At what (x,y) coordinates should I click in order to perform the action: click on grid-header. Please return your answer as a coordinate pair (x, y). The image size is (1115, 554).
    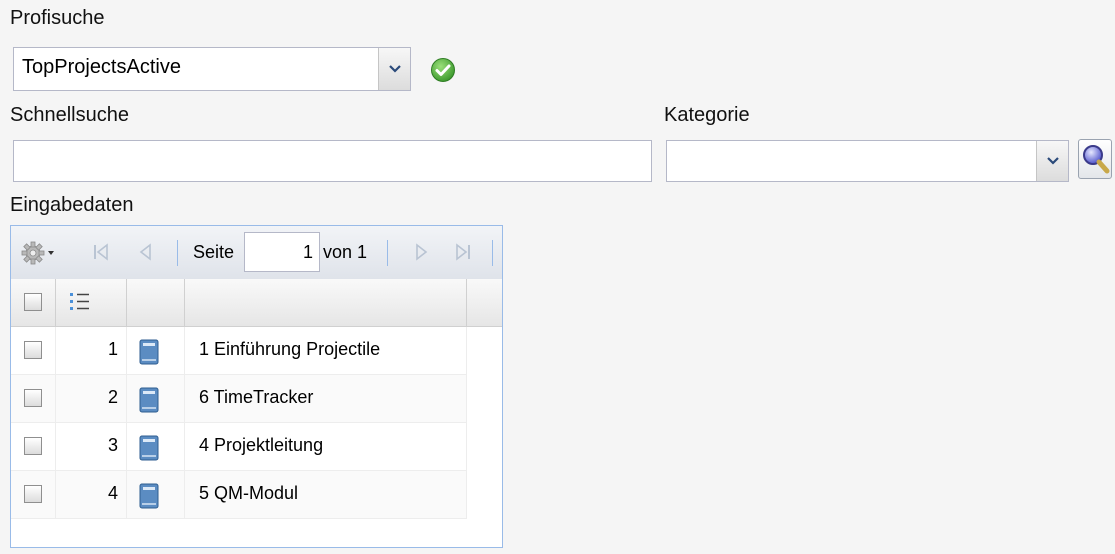
    Looking at the image, I should click on (256, 303).